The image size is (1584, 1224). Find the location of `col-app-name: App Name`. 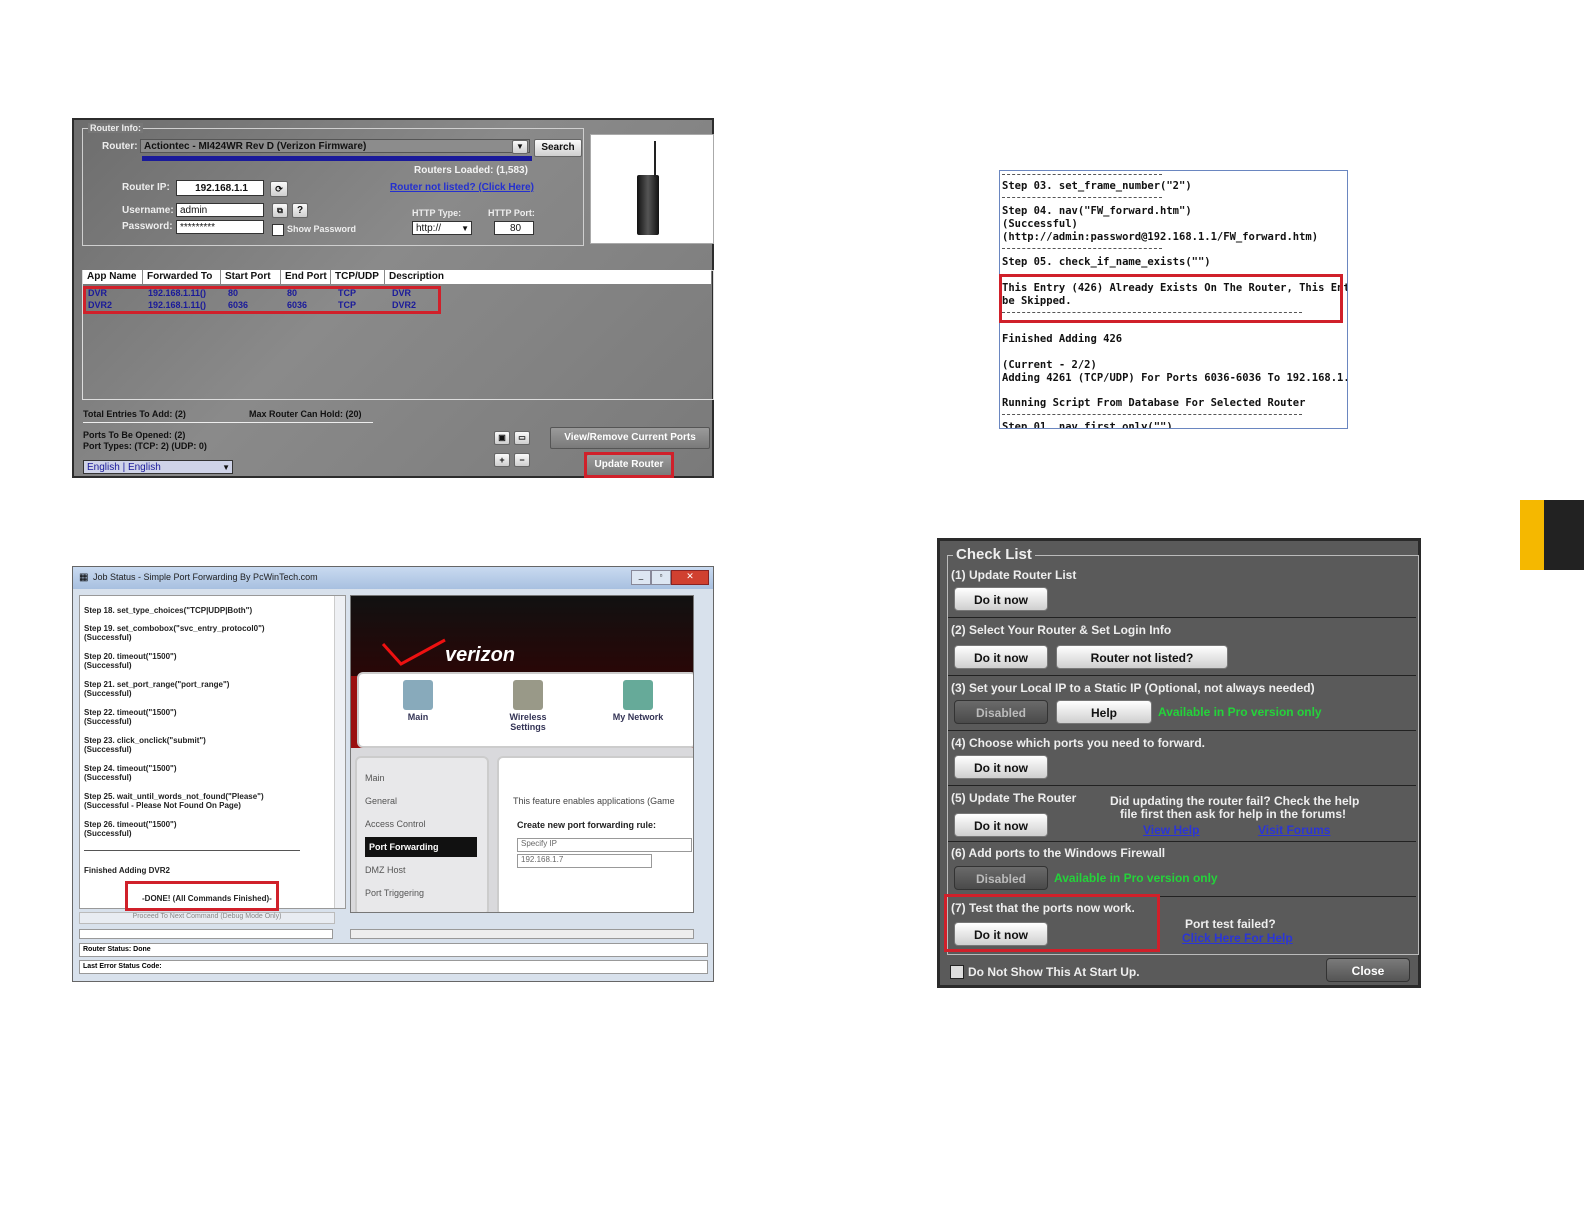

col-app-name: App Name is located at coordinates (113, 277).